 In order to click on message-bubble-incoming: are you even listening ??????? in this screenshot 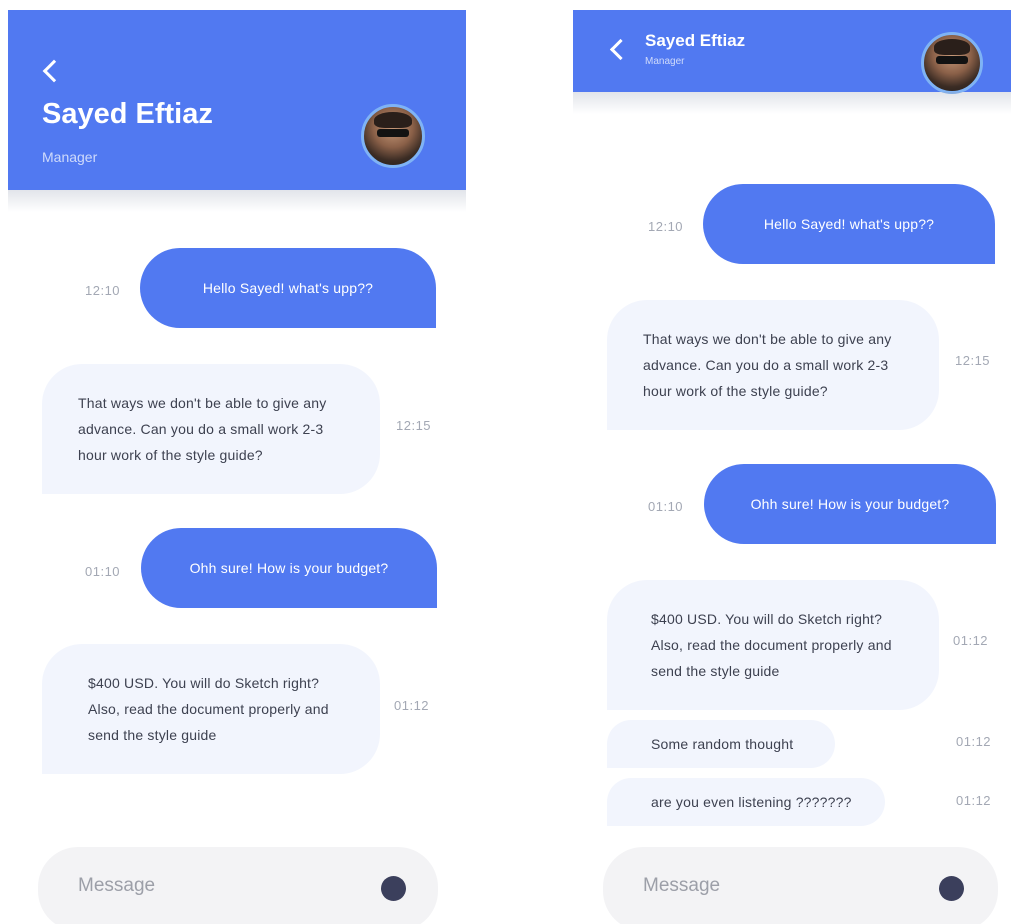, I will do `click(746, 802)`.